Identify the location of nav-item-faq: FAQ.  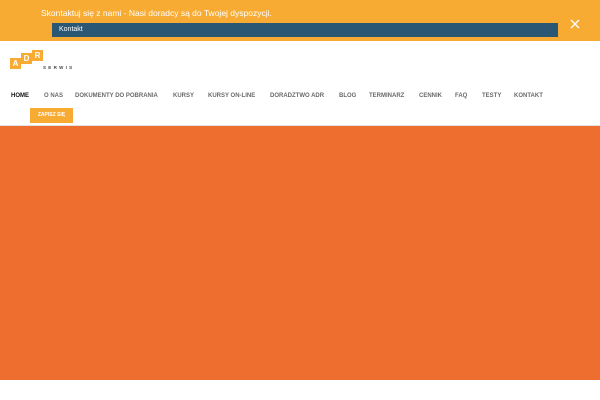
(461, 96).